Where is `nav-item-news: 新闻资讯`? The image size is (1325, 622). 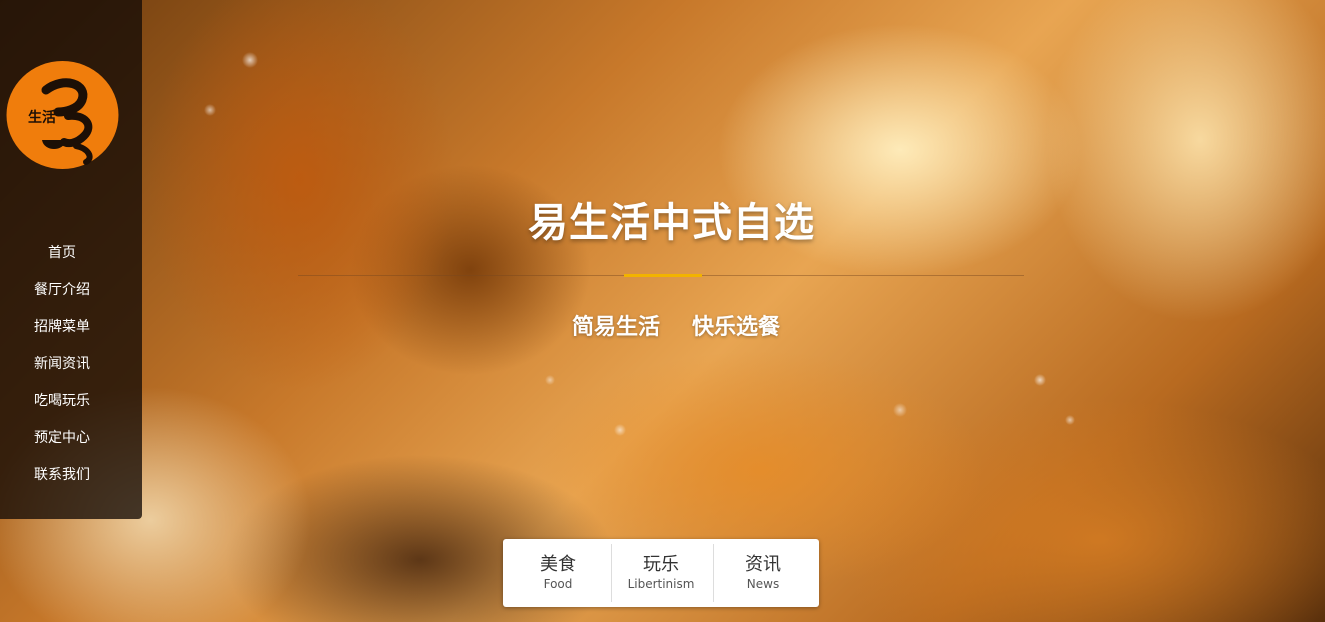 nav-item-news: 新闻资讯 is located at coordinates (62, 366).